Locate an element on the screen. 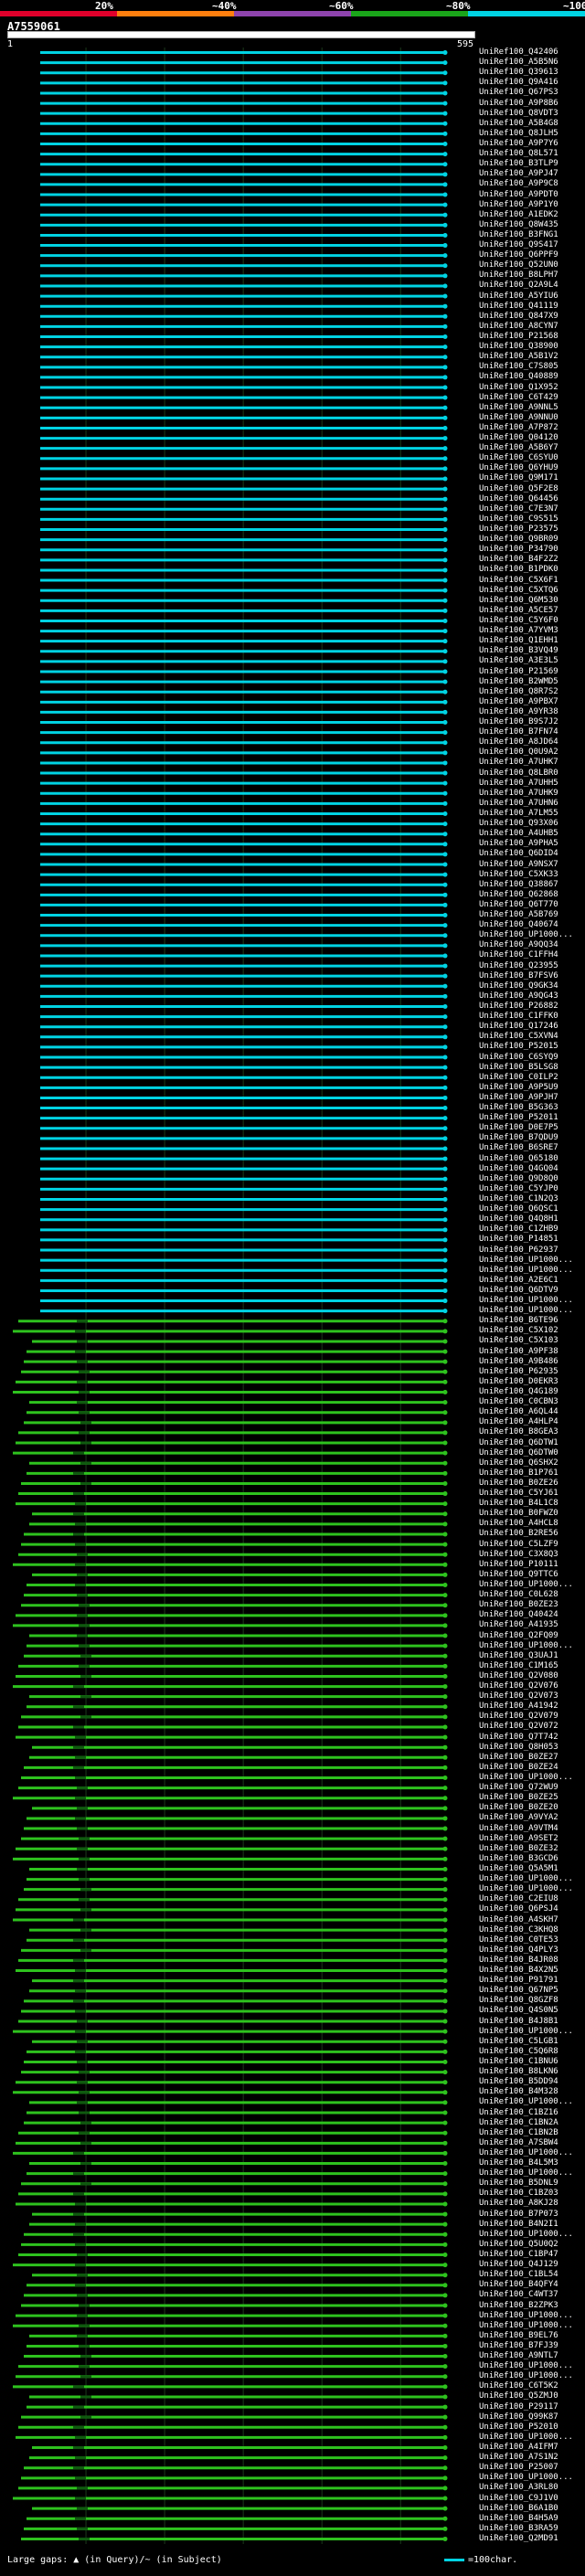 Image resolution: width=585 pixels, height=2576 pixels. hit-label: UniRef100_P62935 is located at coordinates (518, 1371).